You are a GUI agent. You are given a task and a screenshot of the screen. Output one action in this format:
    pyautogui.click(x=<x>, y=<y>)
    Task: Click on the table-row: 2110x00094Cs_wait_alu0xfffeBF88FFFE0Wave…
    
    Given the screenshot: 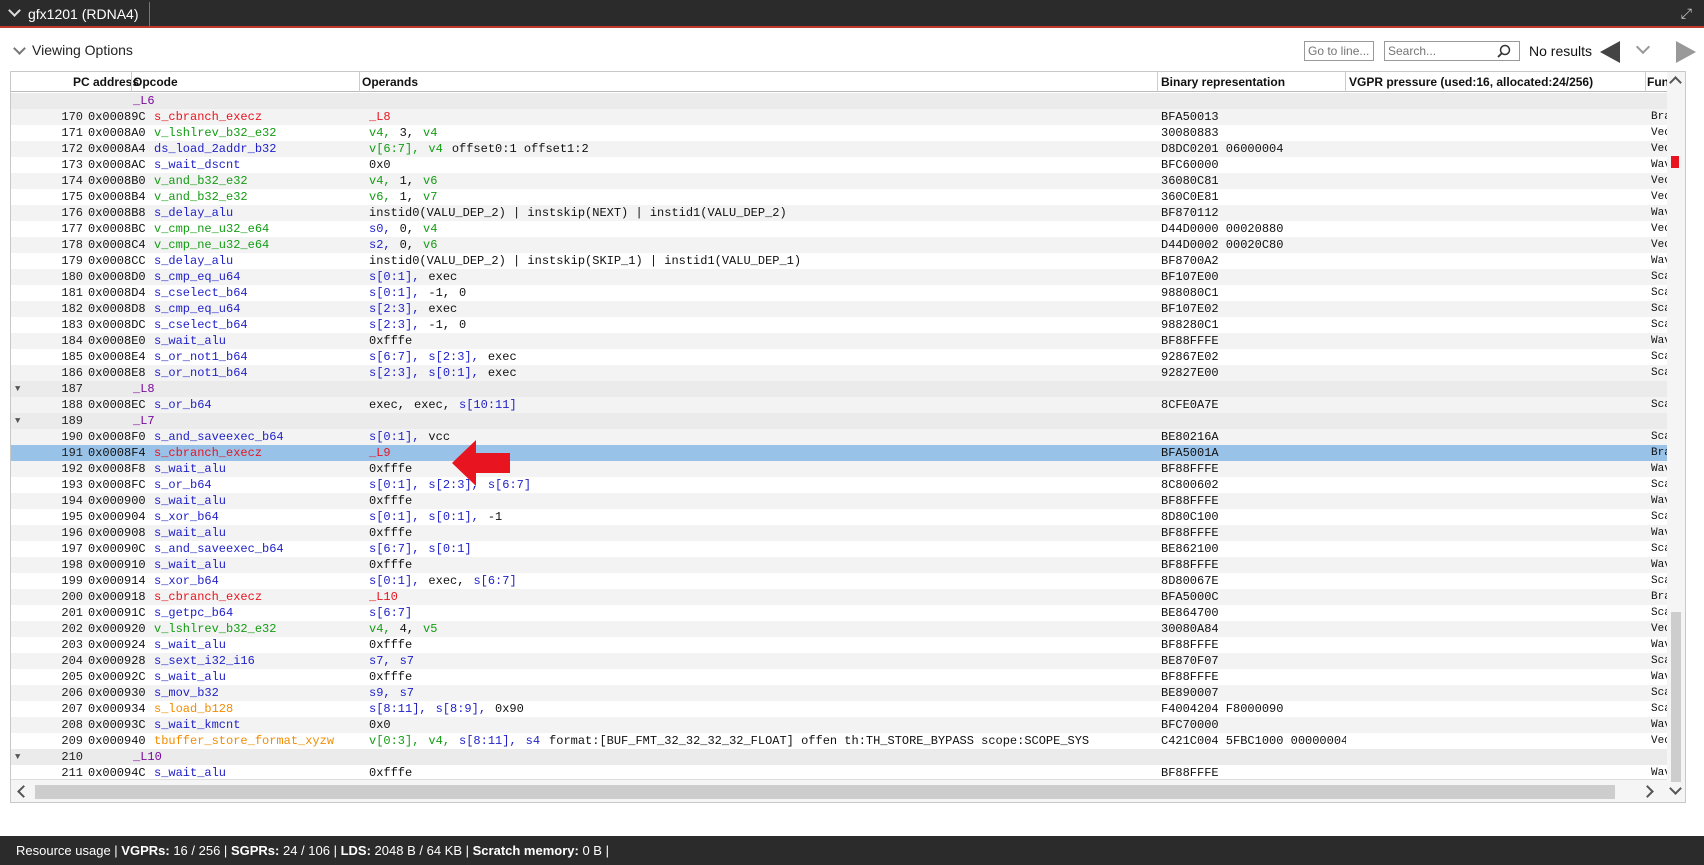 What is the action you would take?
    pyautogui.click(x=848, y=772)
    